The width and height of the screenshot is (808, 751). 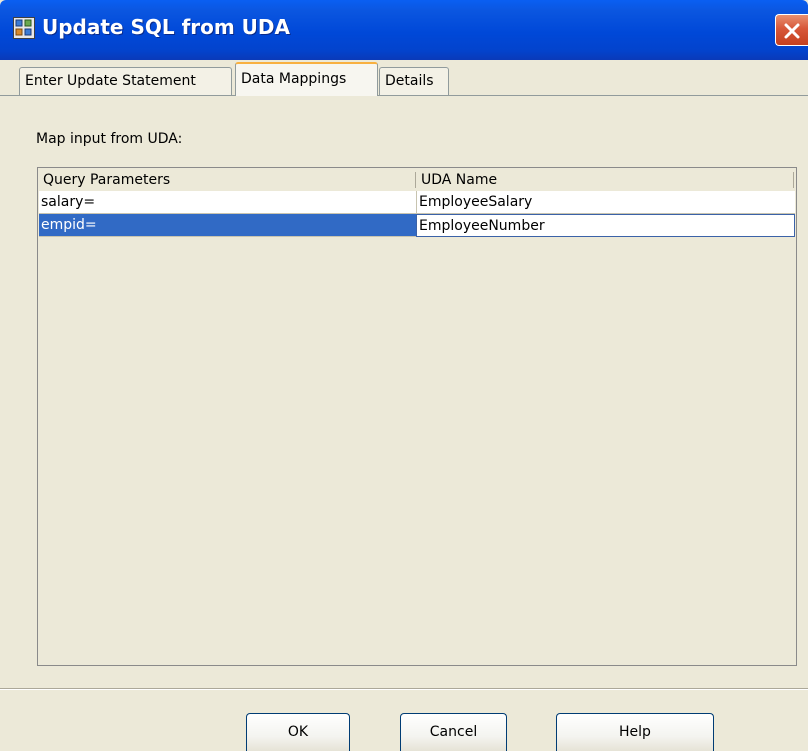 What do you see at coordinates (24, 28) in the screenshot?
I see `app-icon` at bounding box center [24, 28].